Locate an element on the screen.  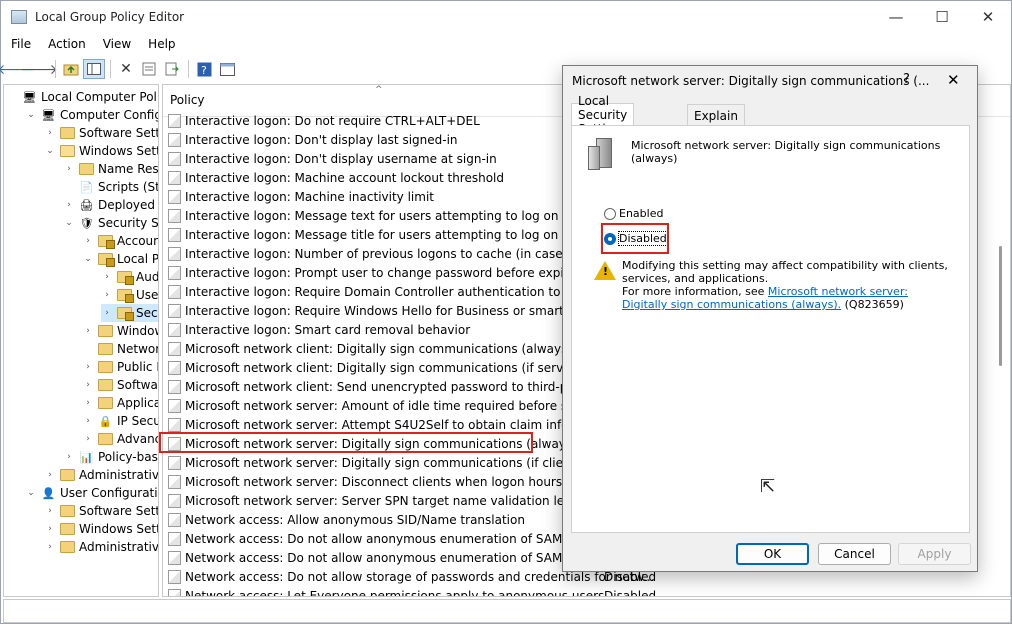
dialog-help-button: ? is located at coordinates (906, 79).